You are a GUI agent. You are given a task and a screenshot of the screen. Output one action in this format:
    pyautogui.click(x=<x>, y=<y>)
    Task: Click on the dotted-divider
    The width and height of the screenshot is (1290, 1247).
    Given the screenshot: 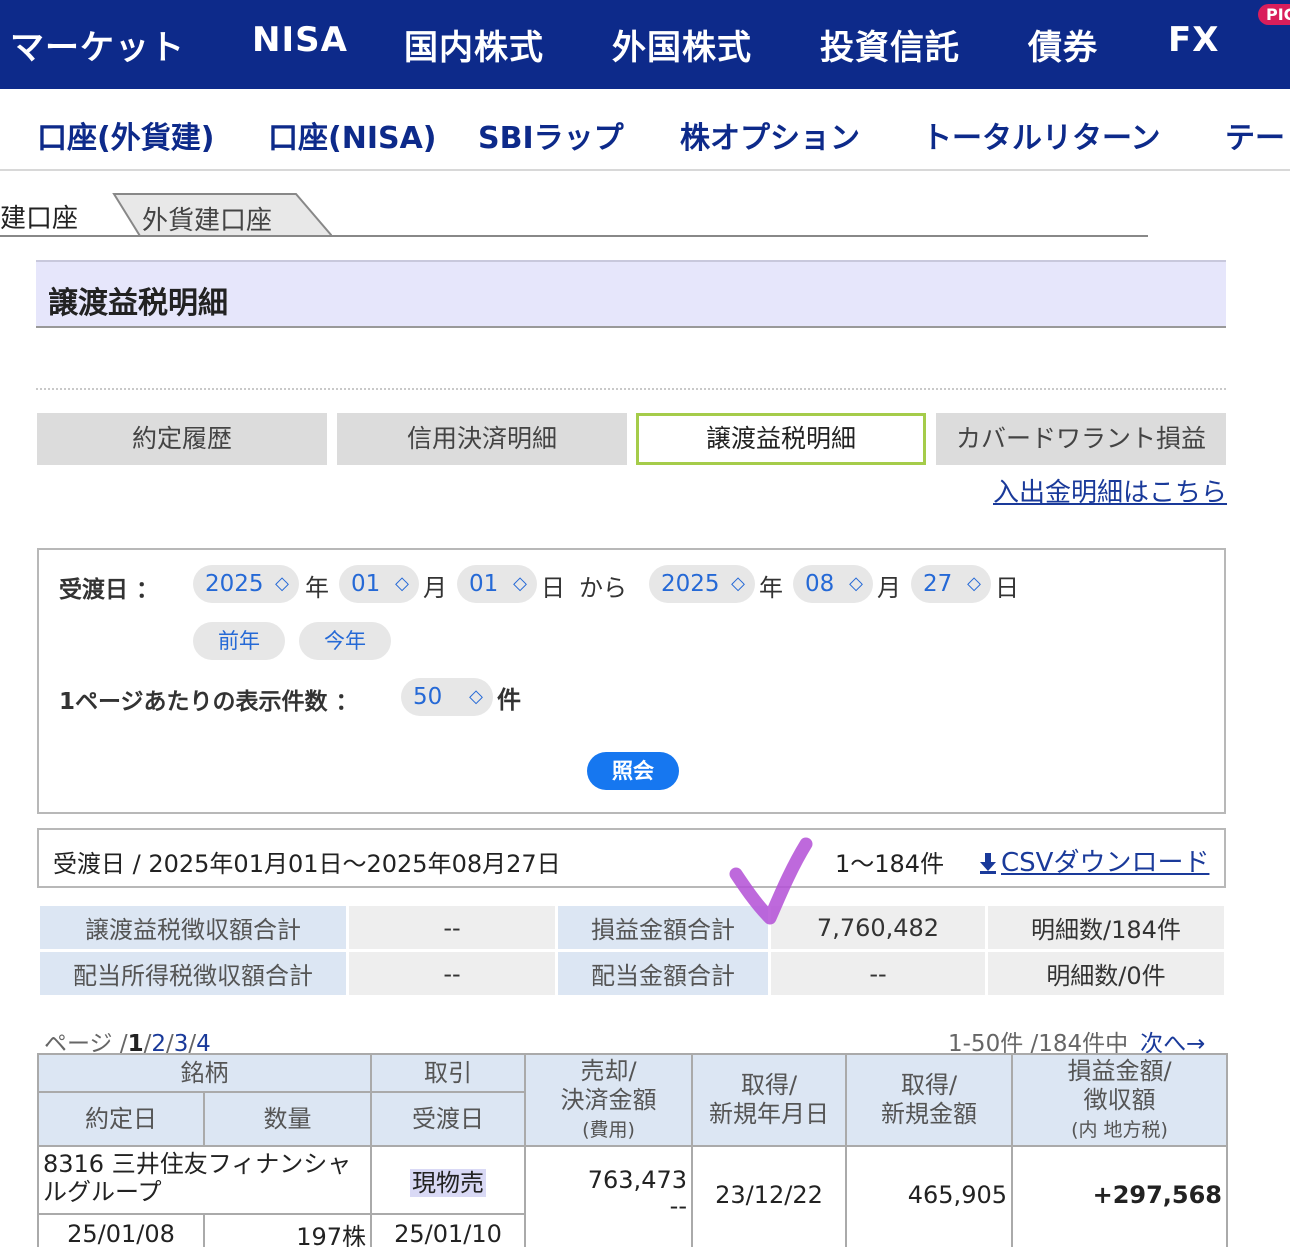 What is the action you would take?
    pyautogui.click(x=631, y=389)
    